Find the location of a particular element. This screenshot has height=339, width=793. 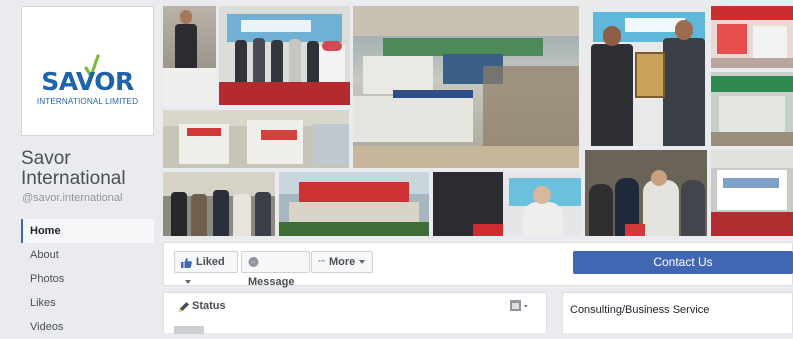

page-action-bar: Liked Message ··· More Contact Us is located at coordinates (478, 265).